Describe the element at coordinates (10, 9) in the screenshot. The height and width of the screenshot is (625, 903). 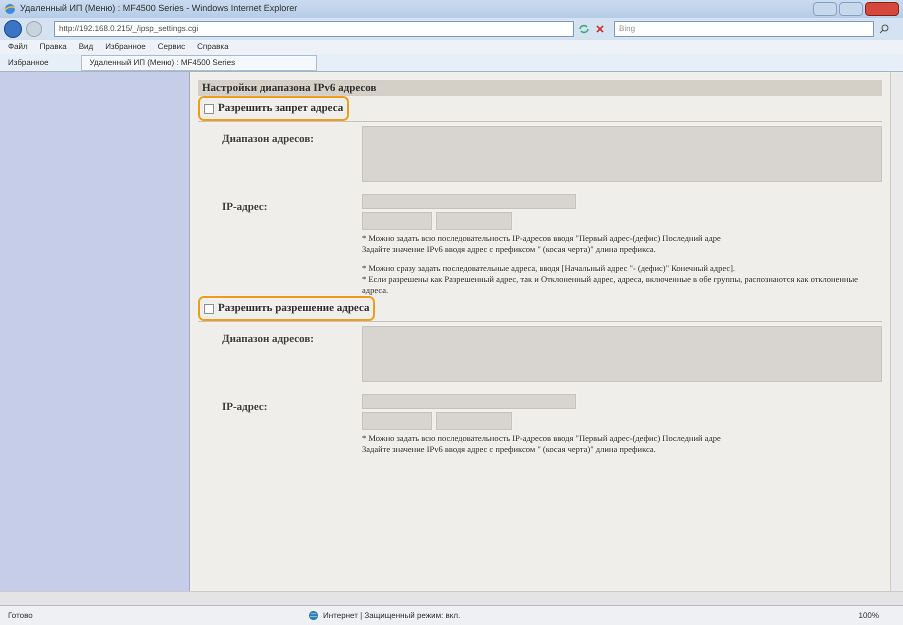
I see `browser-icon` at that location.